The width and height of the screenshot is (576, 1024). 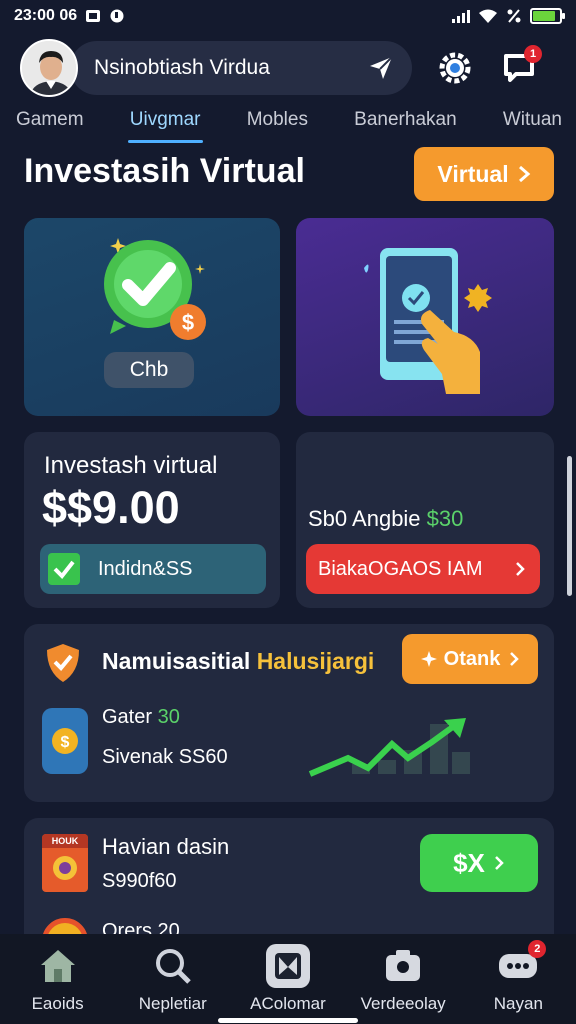 What do you see at coordinates (569, 526) in the screenshot?
I see `scrollbar` at bounding box center [569, 526].